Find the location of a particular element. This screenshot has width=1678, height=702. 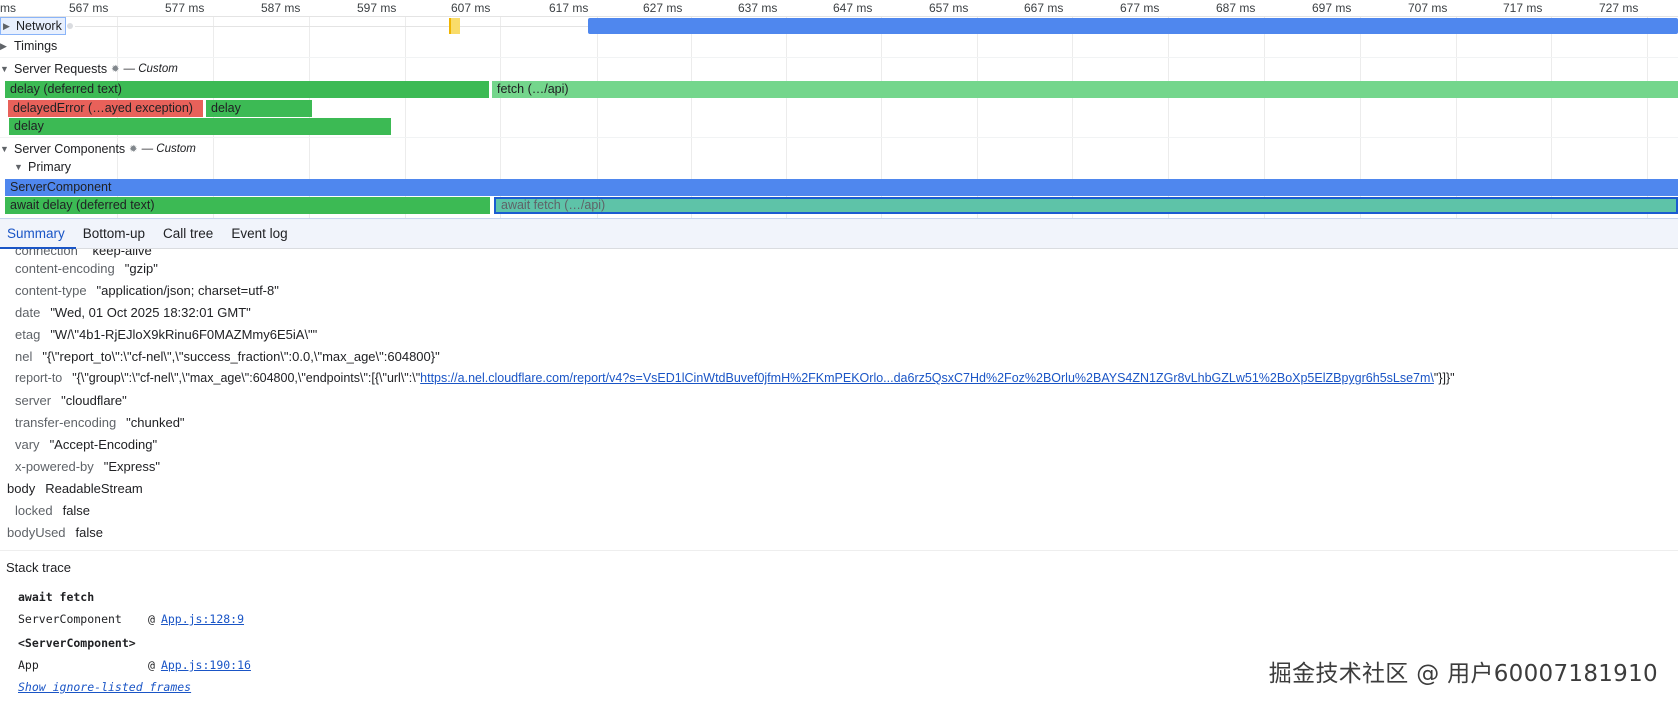

tab-summary: Summary is located at coordinates (38, 234).